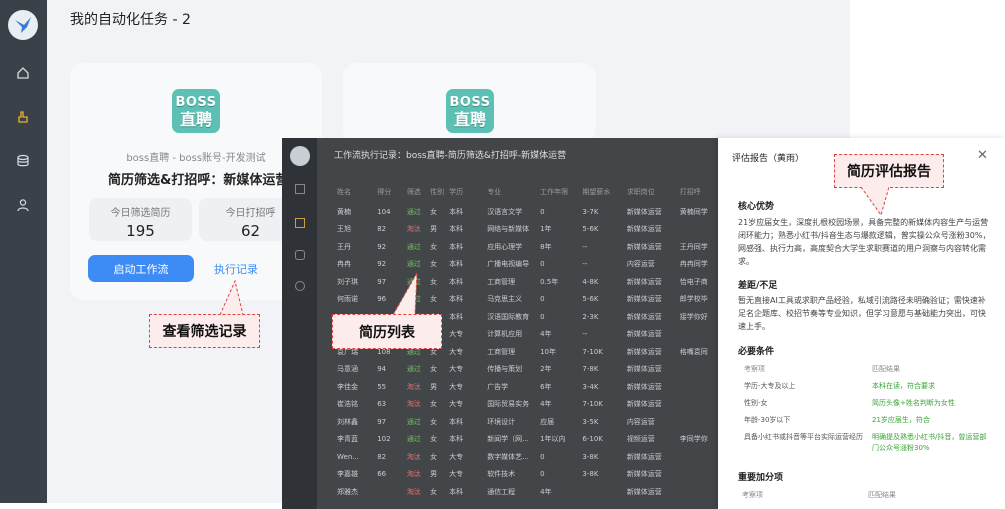  Describe the element at coordinates (501, 421) in the screenshot. I see `table-cell: 环境设计` at that location.